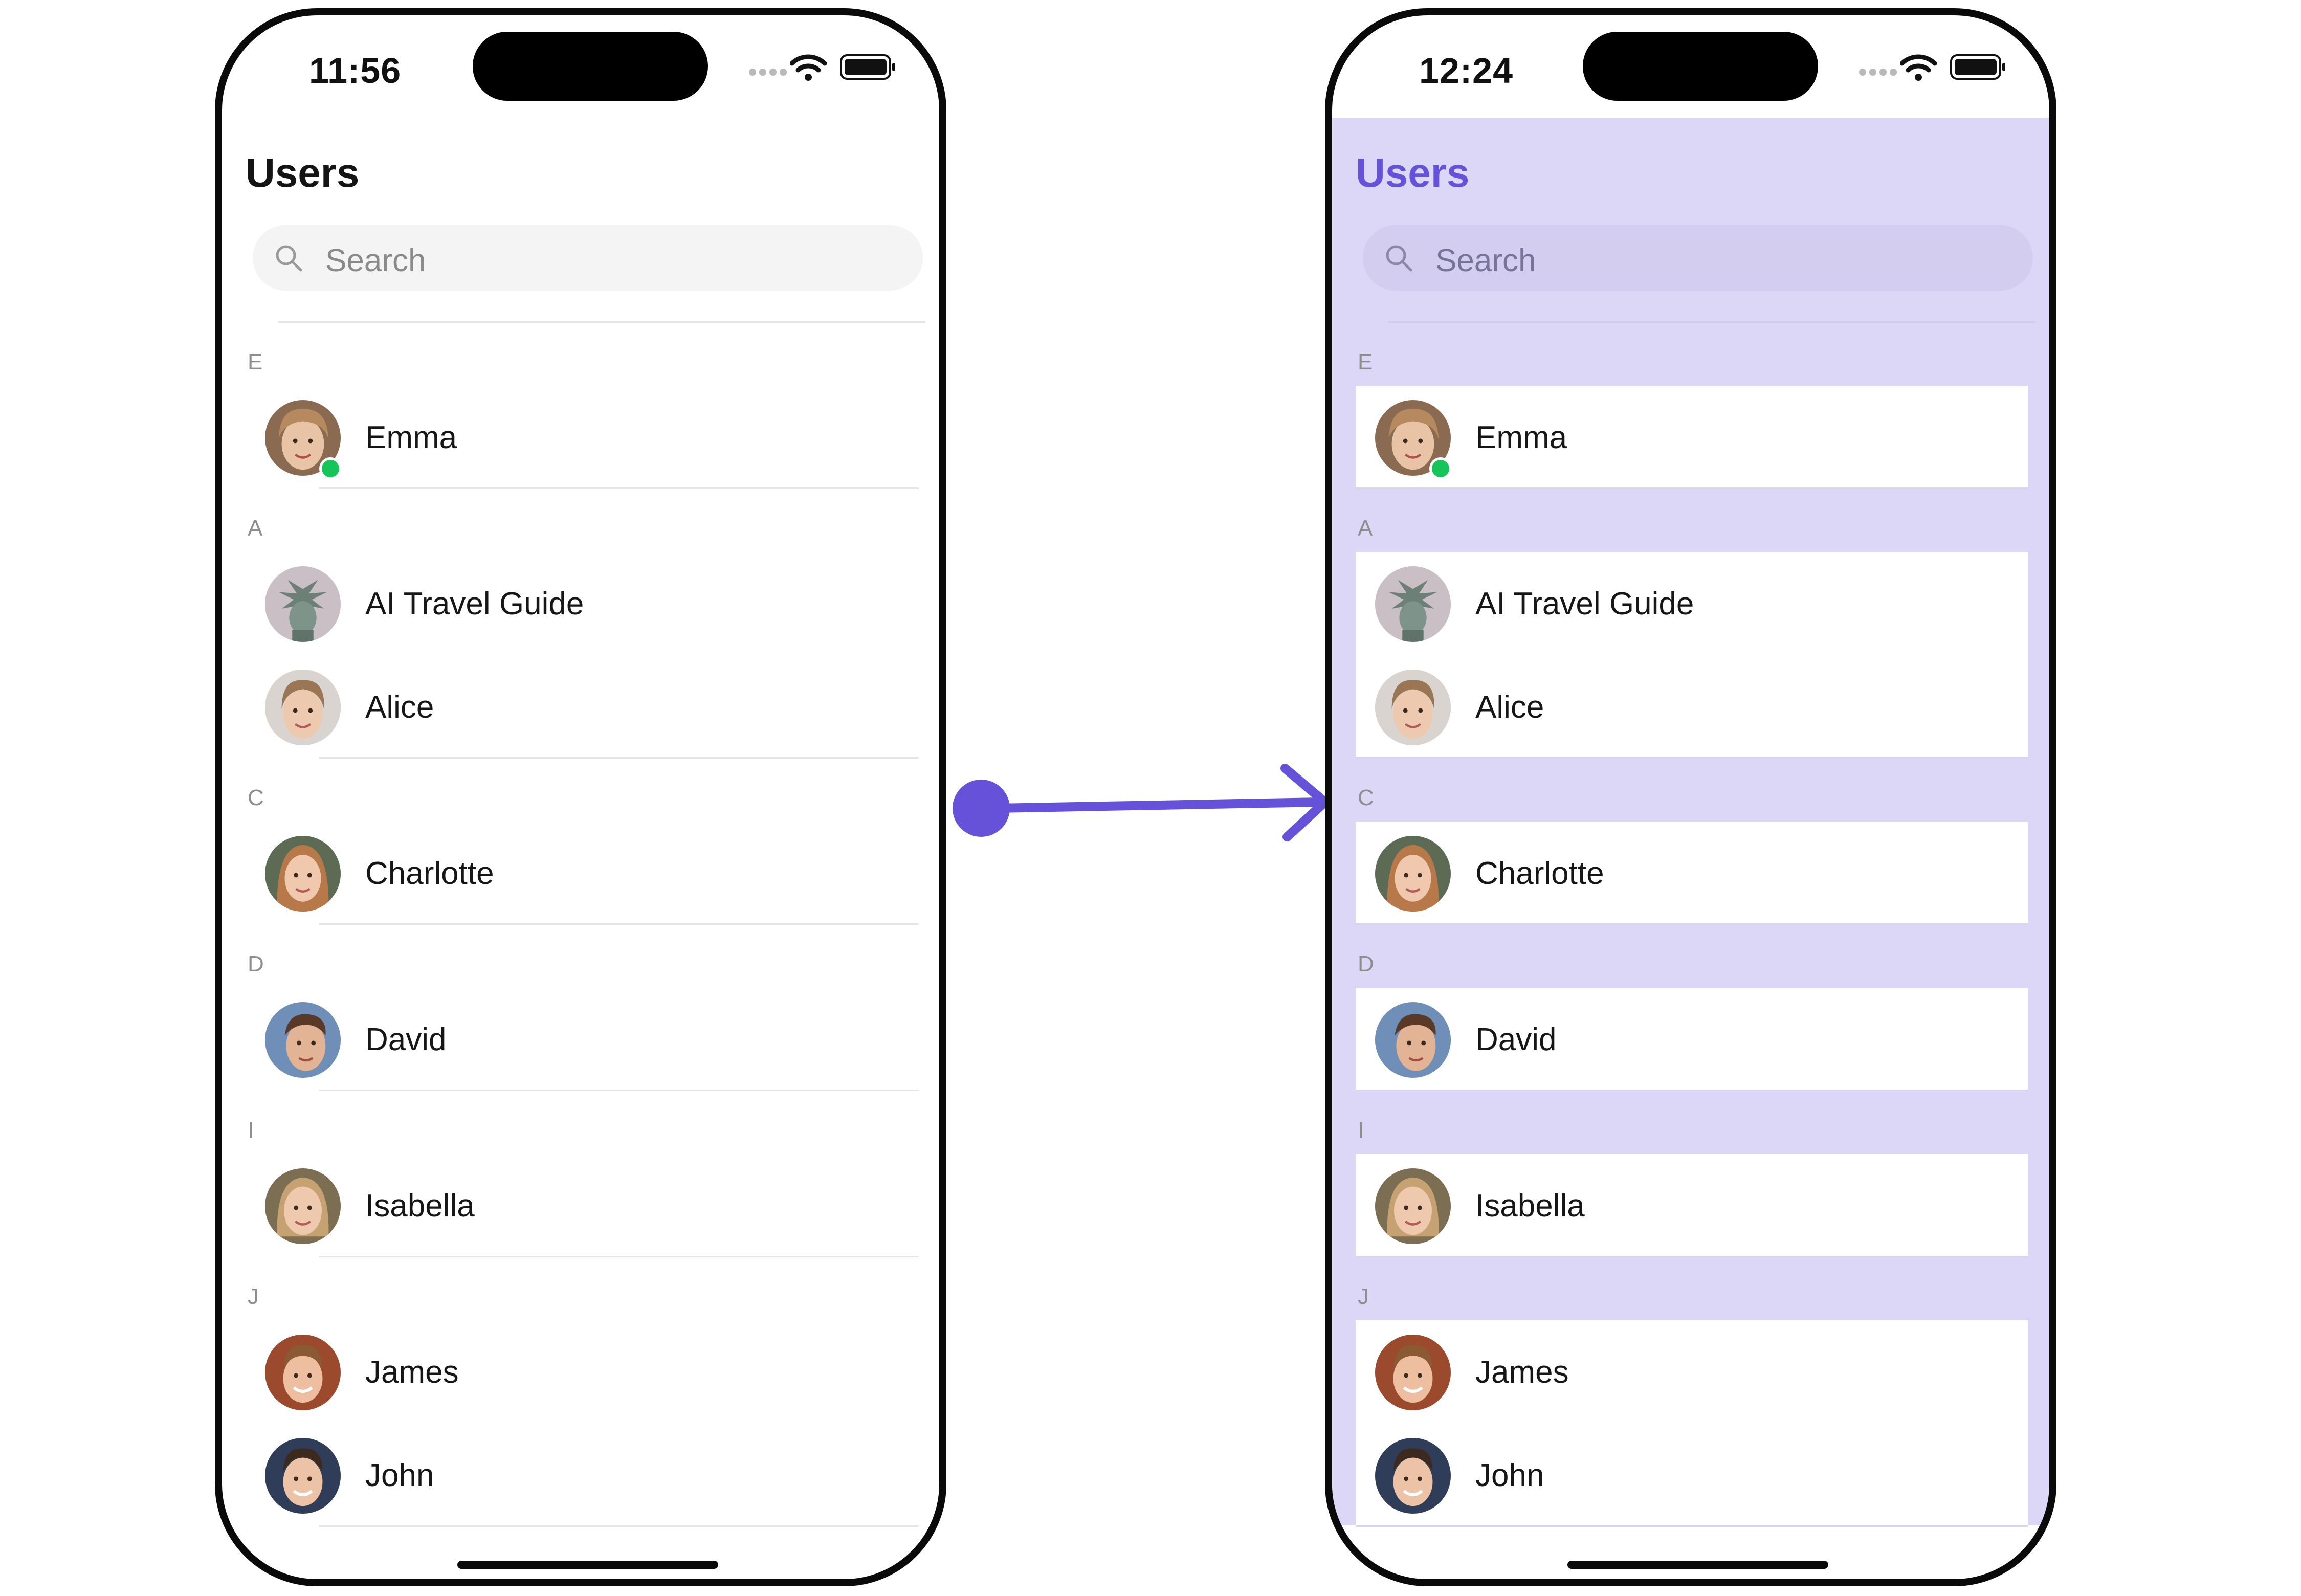  Describe the element at coordinates (375, 260) in the screenshot. I see `search-placeholder: Search` at that location.